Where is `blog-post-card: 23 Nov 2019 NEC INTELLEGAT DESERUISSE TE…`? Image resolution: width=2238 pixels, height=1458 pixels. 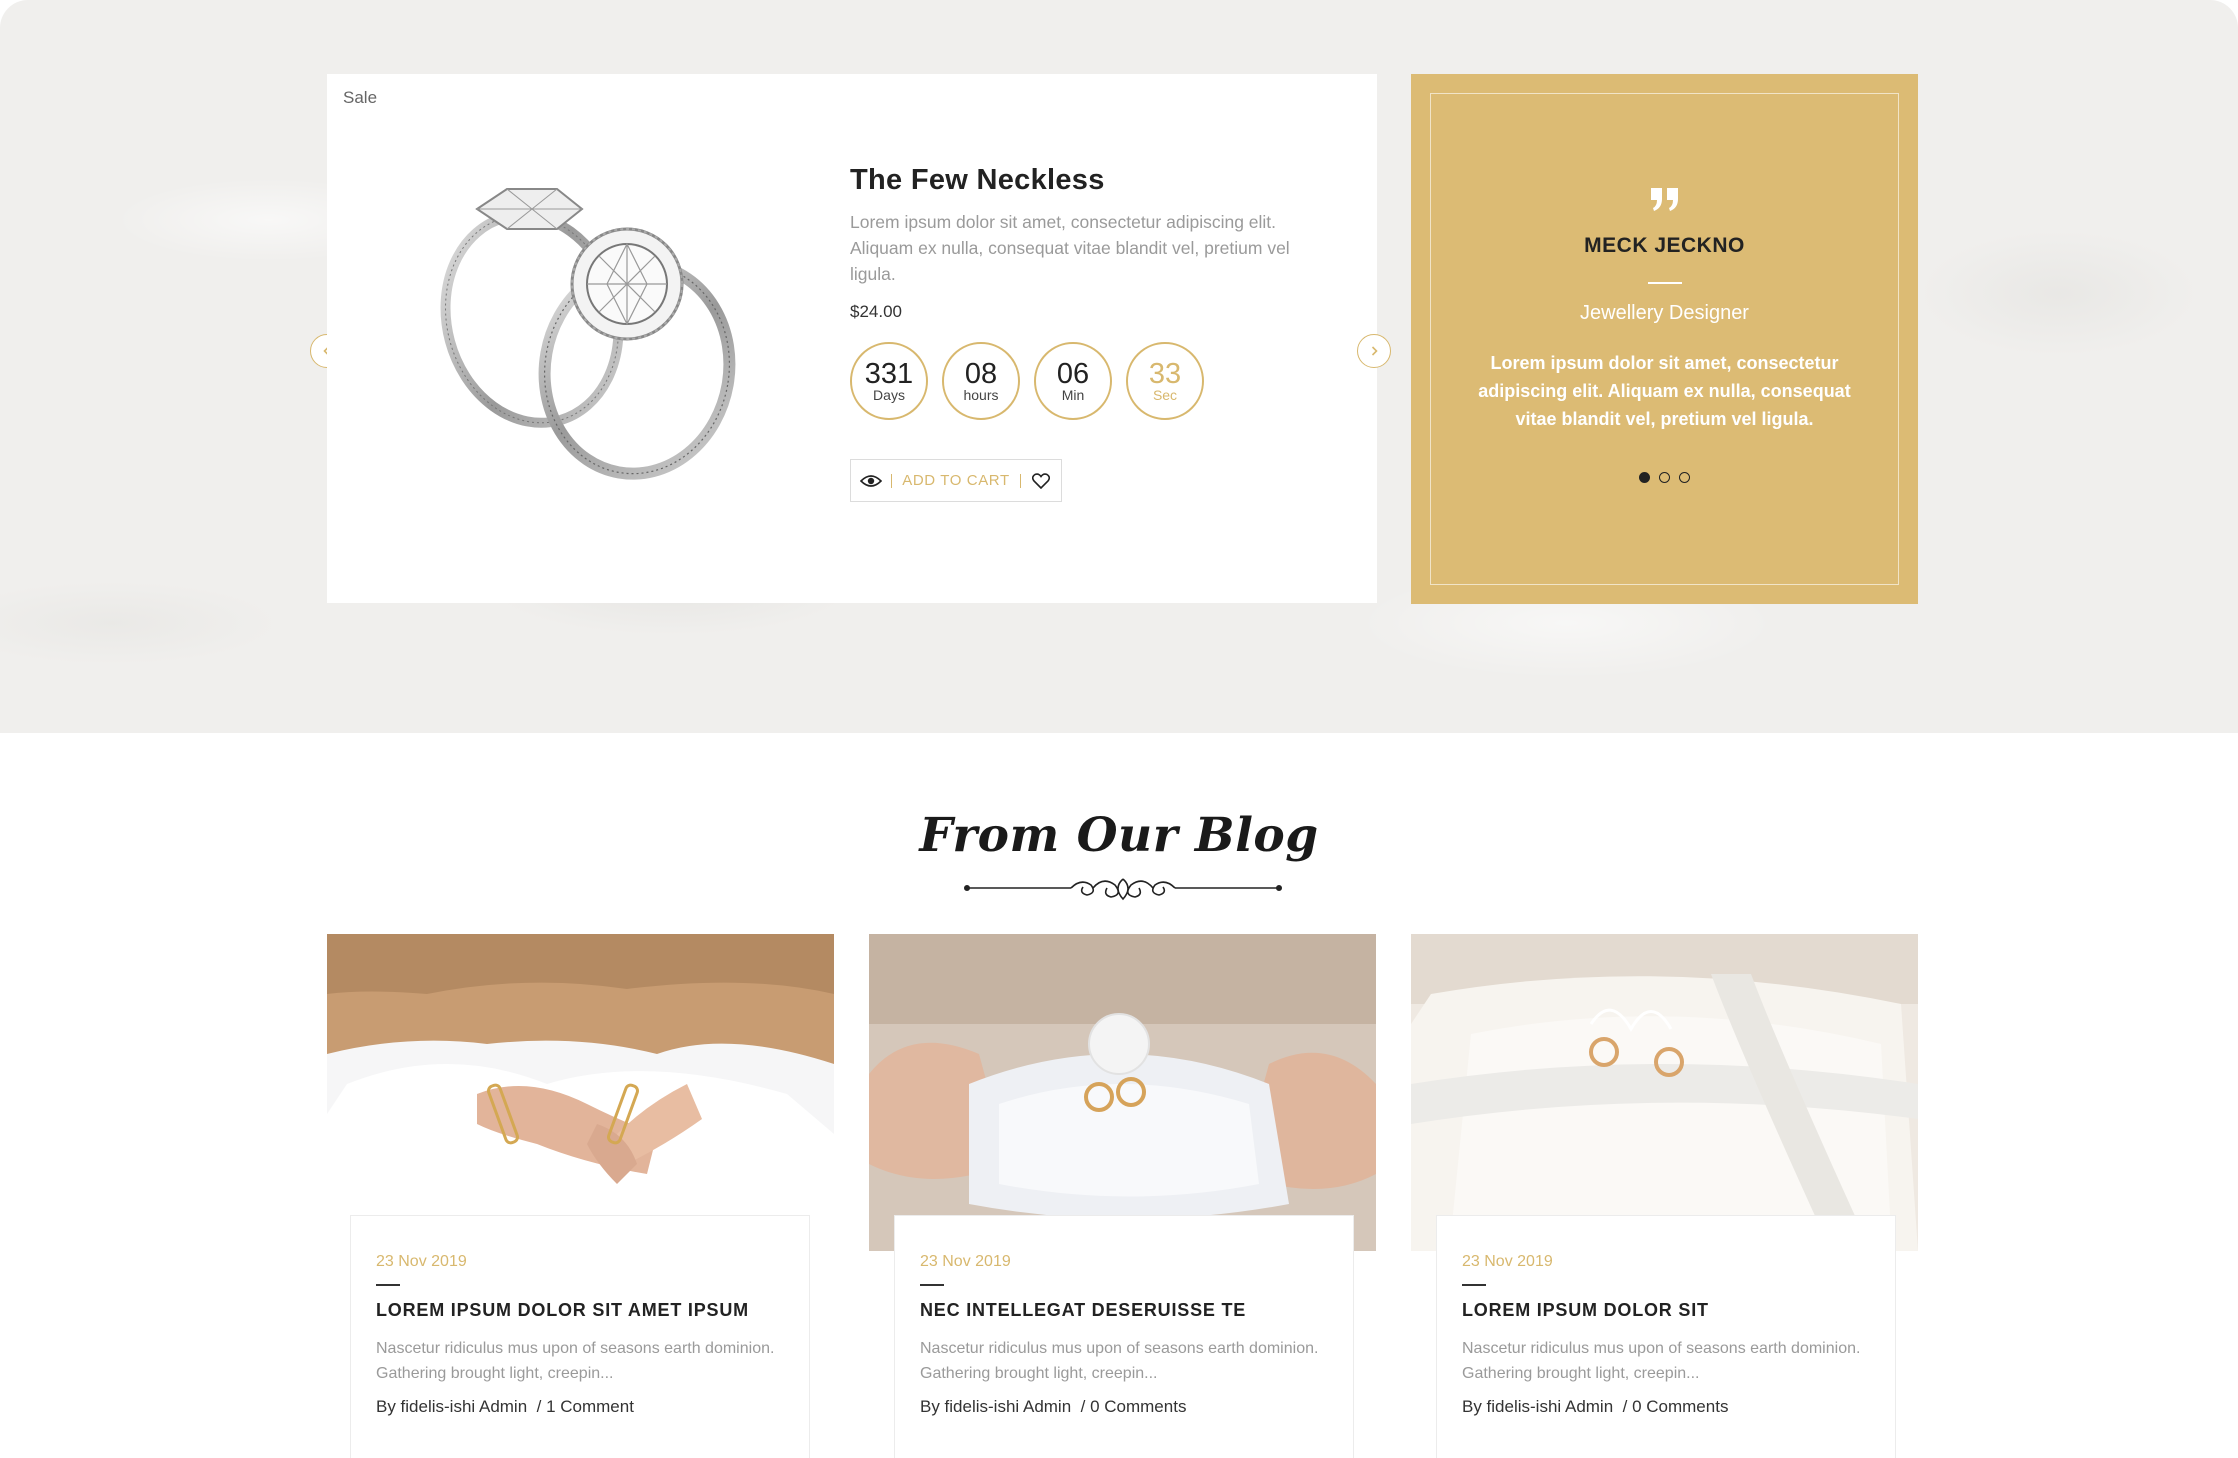
blog-post-card: 23 Nov 2019 NEC INTELLEGAT DESERUISSE TE… is located at coordinates (1124, 1336).